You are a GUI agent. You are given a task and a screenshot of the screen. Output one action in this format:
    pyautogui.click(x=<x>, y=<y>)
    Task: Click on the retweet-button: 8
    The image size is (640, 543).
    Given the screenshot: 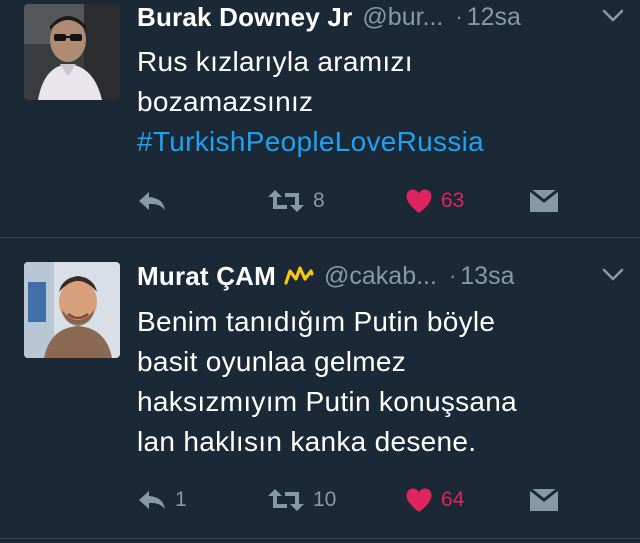 What is the action you would take?
    pyautogui.click(x=296, y=201)
    